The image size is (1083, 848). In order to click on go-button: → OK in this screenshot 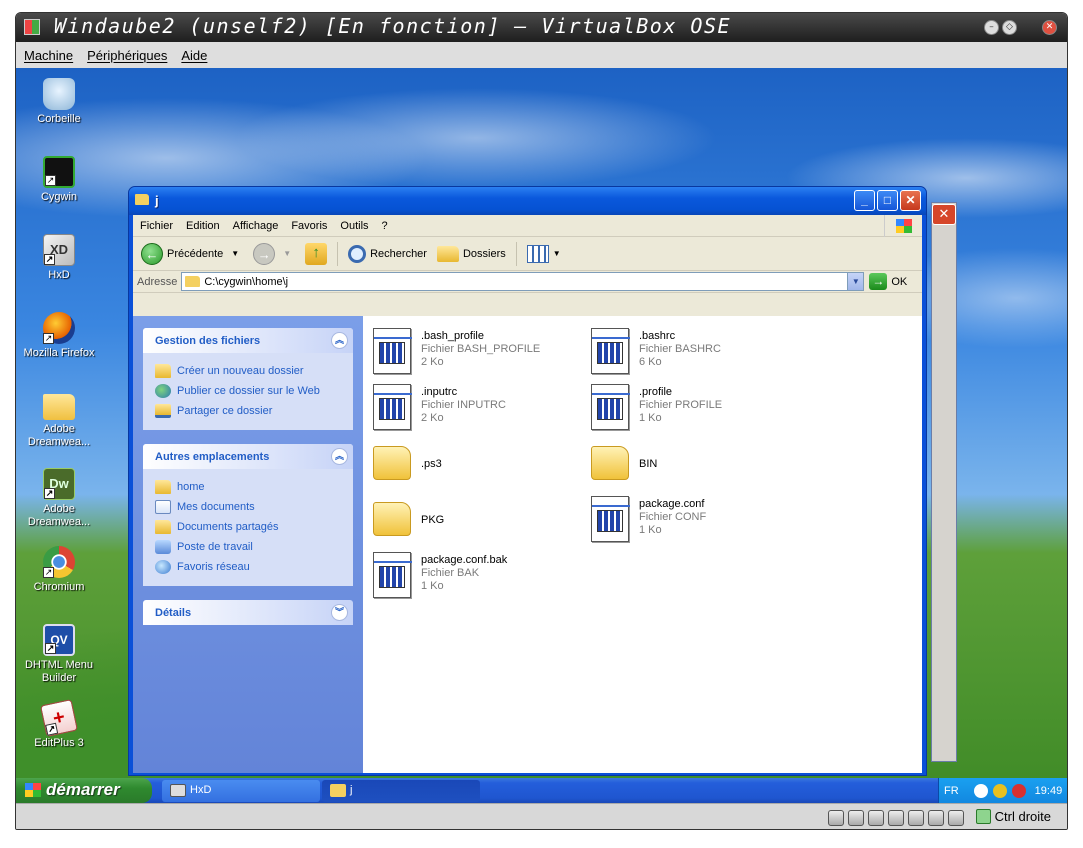, I will do `click(888, 281)`.